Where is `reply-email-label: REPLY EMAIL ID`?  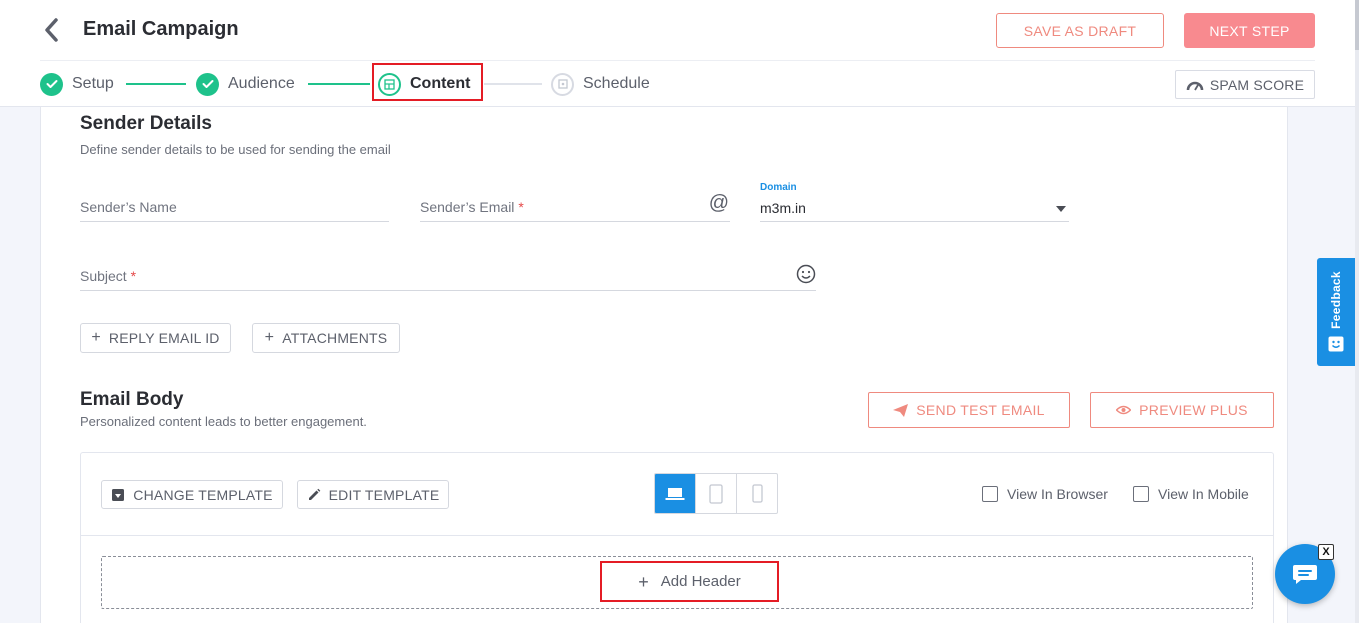
reply-email-label: REPLY EMAIL ID is located at coordinates (164, 338).